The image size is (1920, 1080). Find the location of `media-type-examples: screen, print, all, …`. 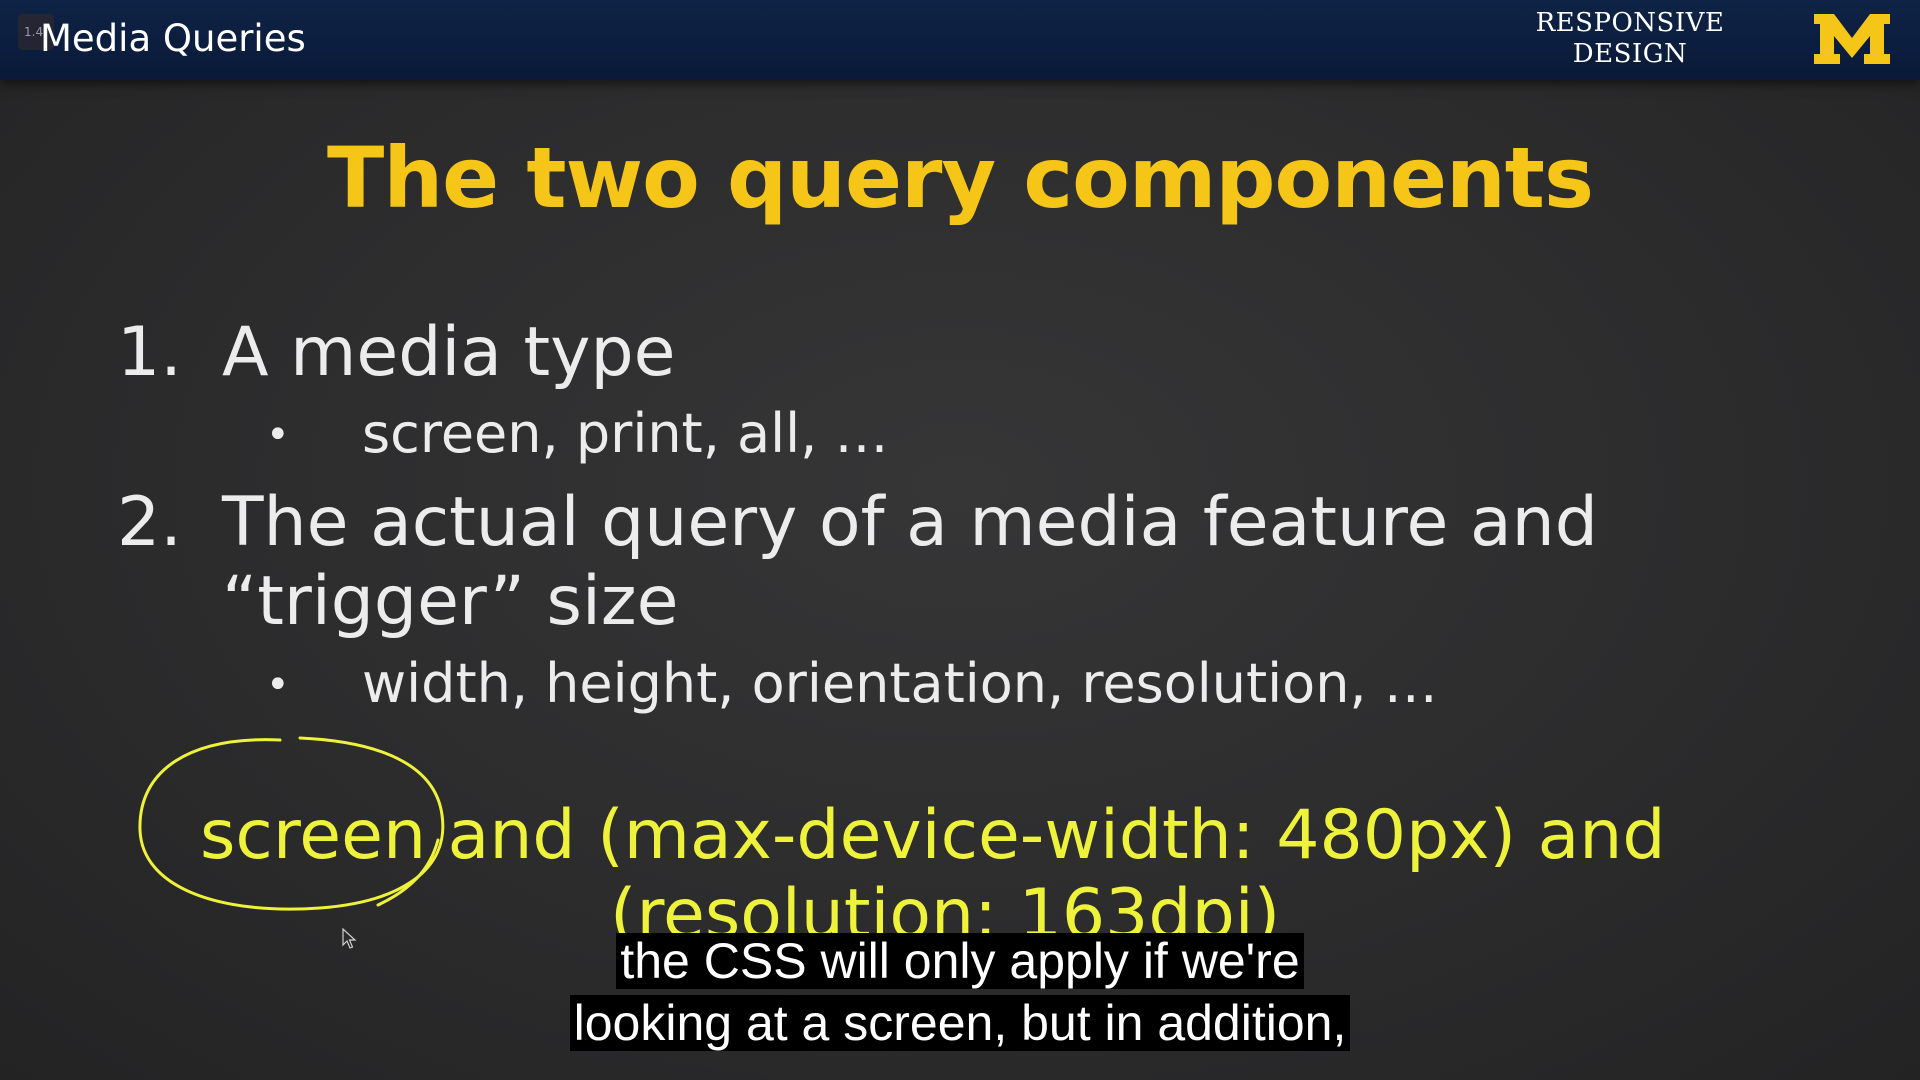

media-type-examples: screen, print, all, … is located at coordinates (625, 433).